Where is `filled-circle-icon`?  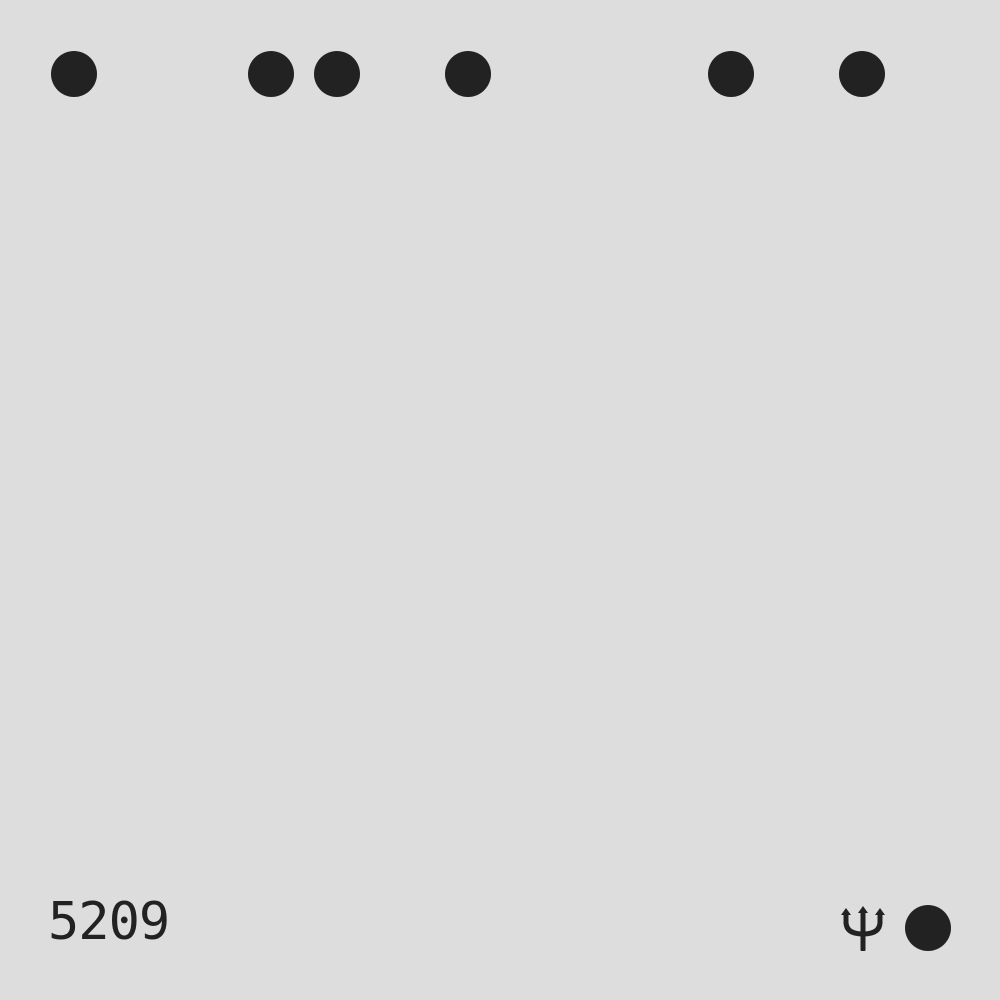 filled-circle-icon is located at coordinates (928, 928).